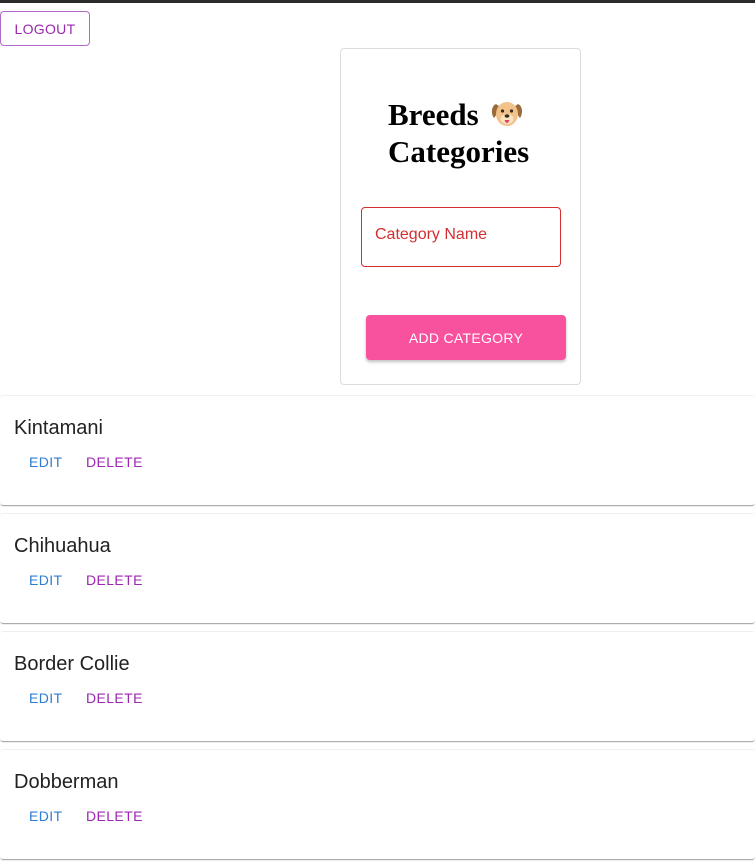 The width and height of the screenshot is (755, 867). What do you see at coordinates (62, 546) in the screenshot?
I see `category-name: Chihuahua` at bounding box center [62, 546].